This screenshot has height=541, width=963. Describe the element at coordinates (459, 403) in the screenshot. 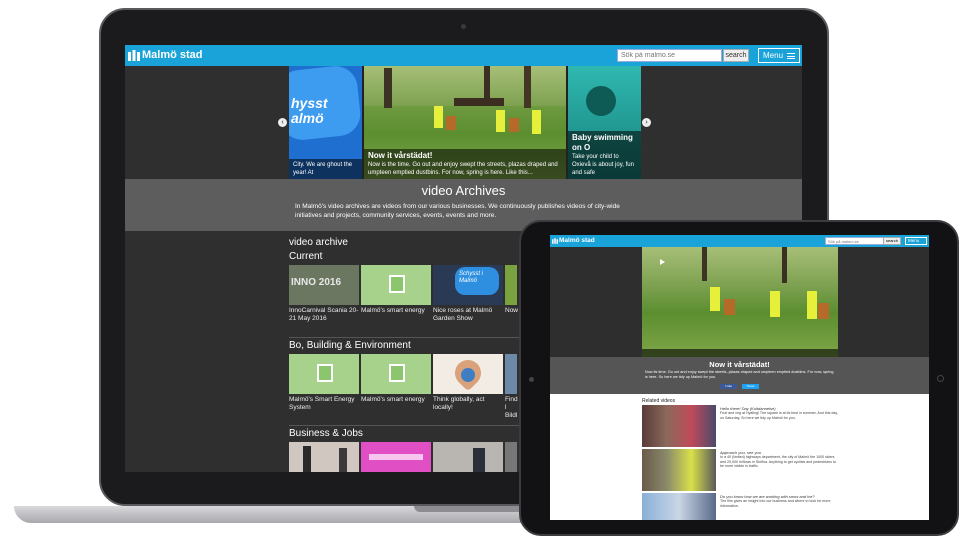

I see `video-thumb-caption: Think globally, act locally!` at that location.